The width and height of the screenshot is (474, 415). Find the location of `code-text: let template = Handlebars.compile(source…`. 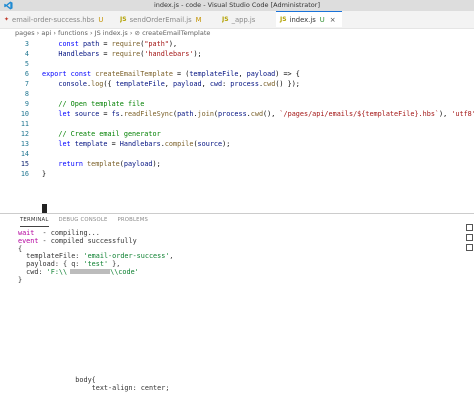

code-text: let template = Handlebars.compile(source… is located at coordinates (144, 144).